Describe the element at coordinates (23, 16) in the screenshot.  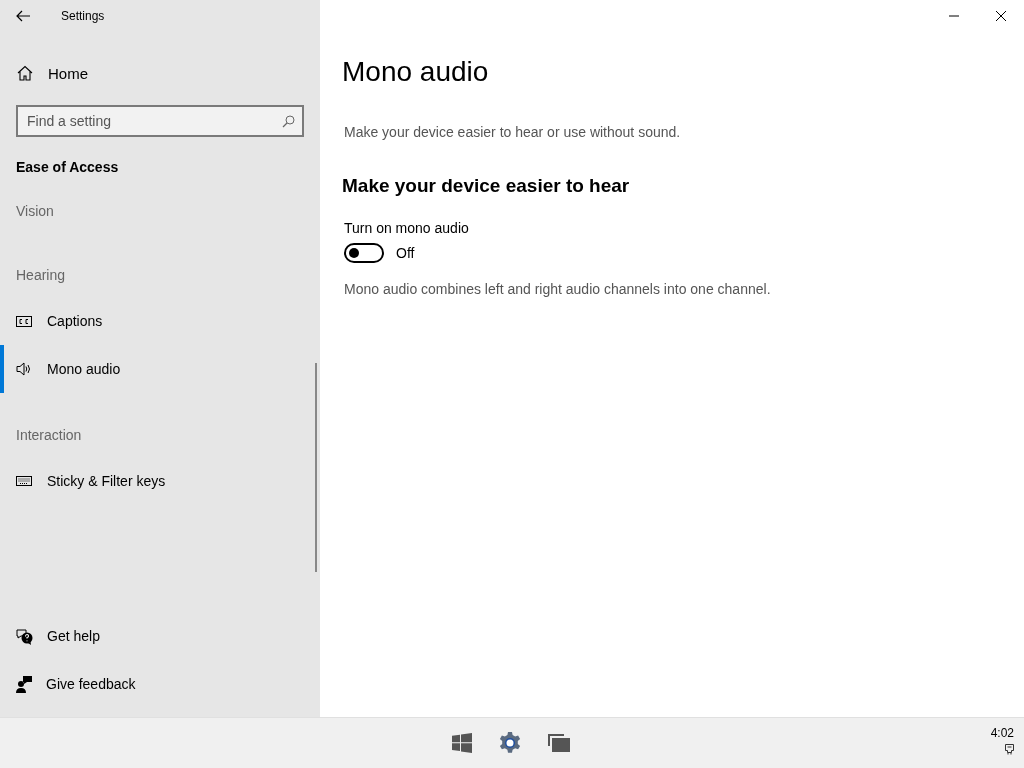
I see `back-arrow-icon` at that location.